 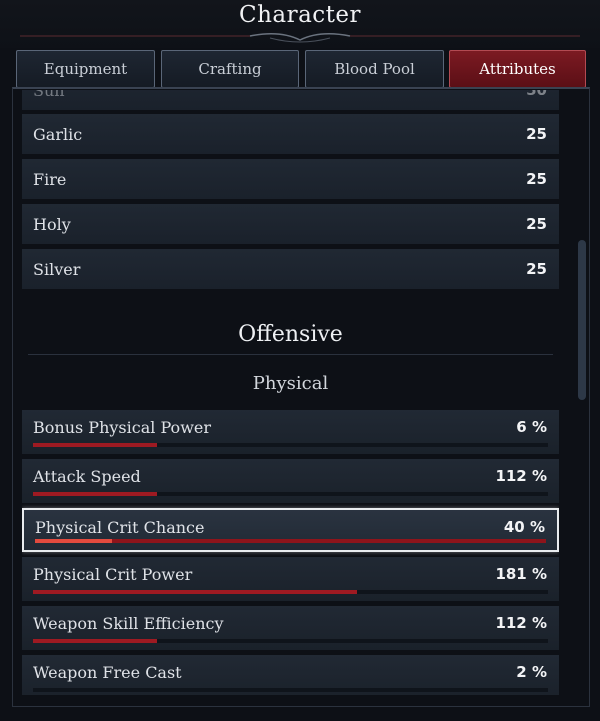 What do you see at coordinates (113, 574) in the screenshot?
I see `stat-label: Physical Crit Power` at bounding box center [113, 574].